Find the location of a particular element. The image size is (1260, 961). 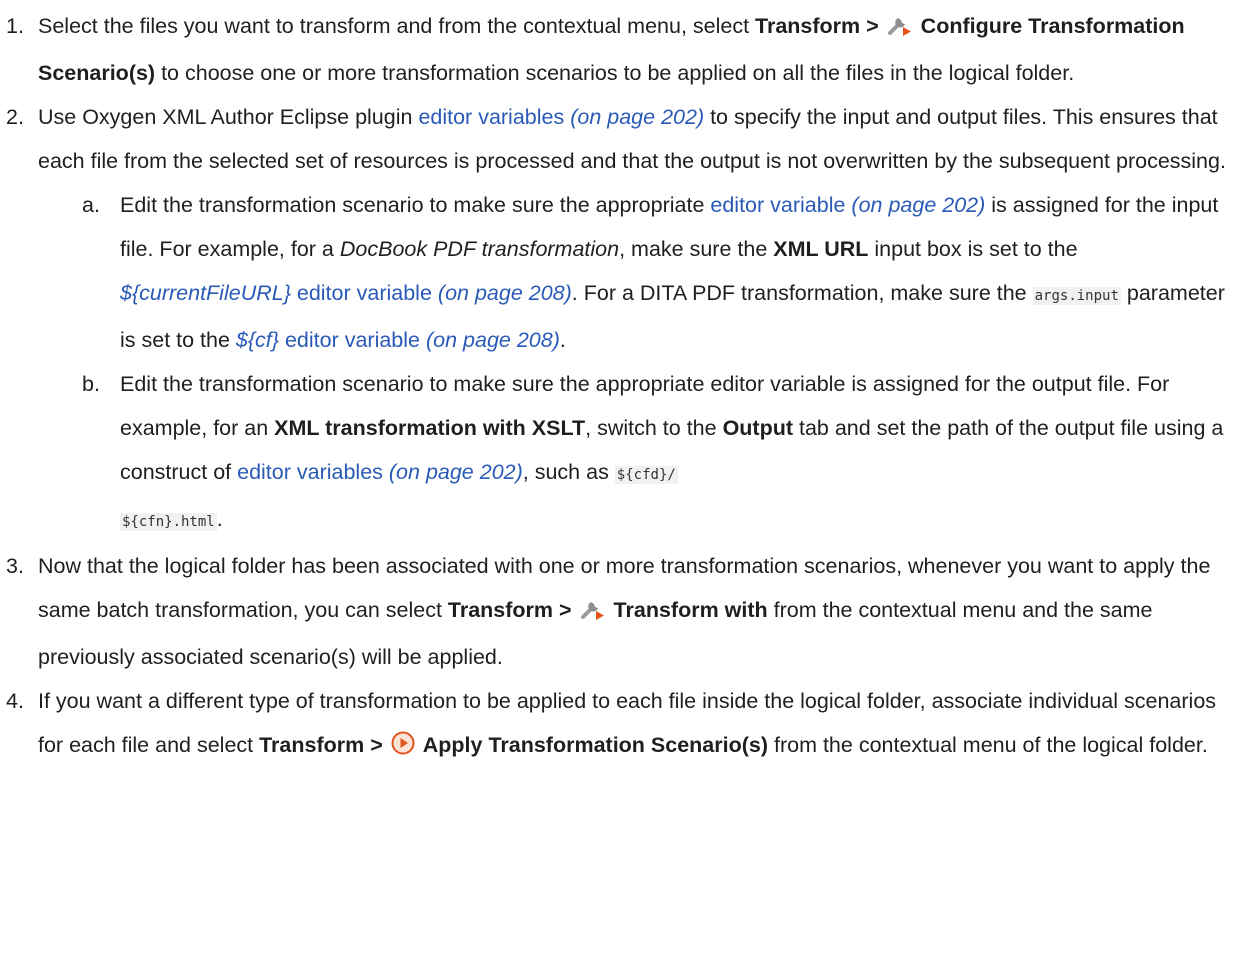

step-text: input box is set to the is located at coordinates (973, 249).